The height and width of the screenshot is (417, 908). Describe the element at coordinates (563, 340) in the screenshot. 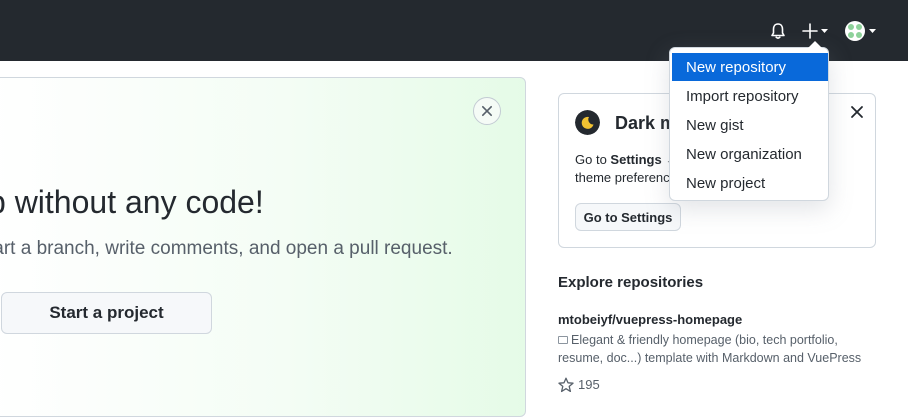

I see `laptop-icon` at that location.